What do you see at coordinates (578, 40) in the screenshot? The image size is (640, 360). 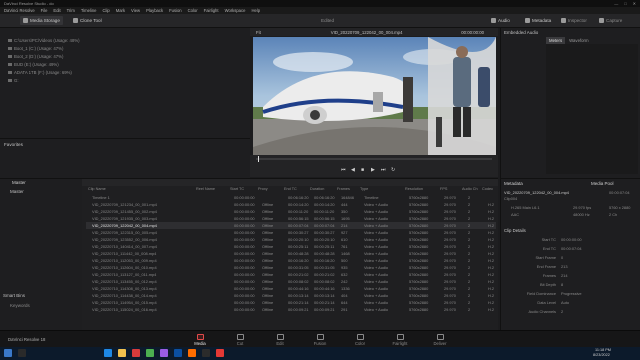 I see `tab-waveform: Waveform` at bounding box center [578, 40].